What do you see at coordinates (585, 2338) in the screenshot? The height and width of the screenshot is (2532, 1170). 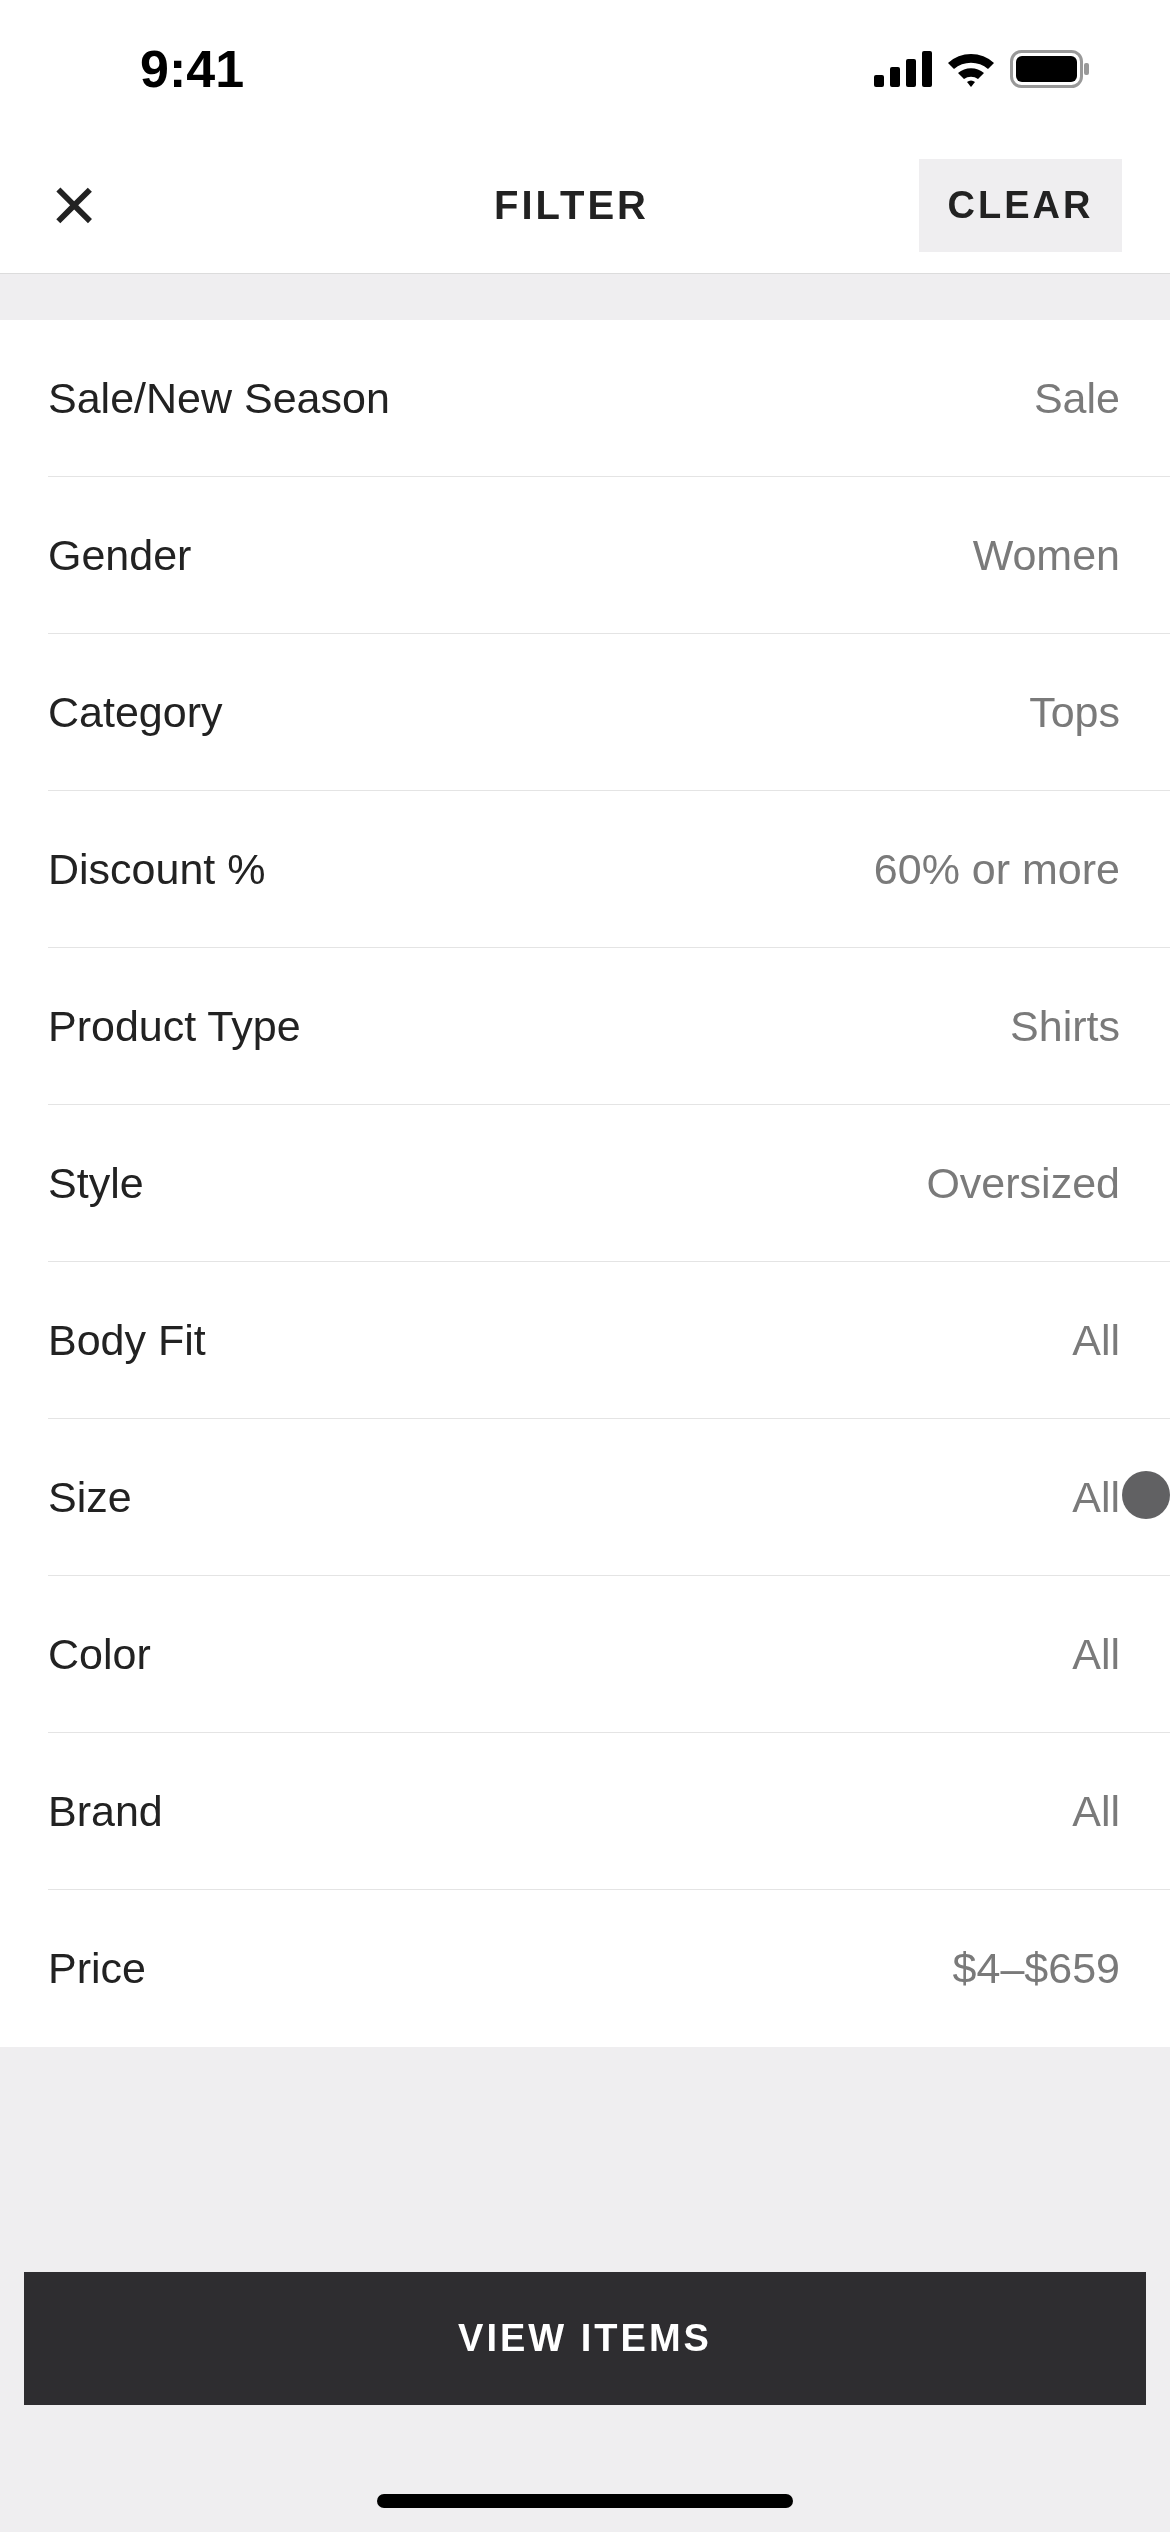 I see `view-items-button: VIEW ITEMS` at bounding box center [585, 2338].